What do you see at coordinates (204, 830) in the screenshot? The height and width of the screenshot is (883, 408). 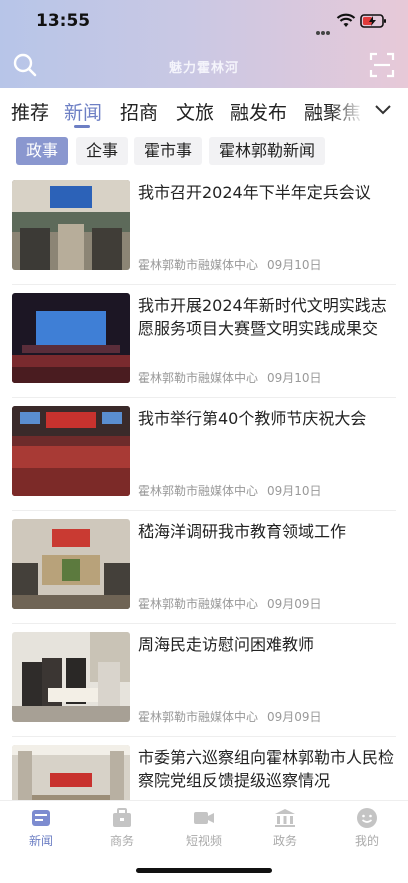 I see `nav-short-video: 短视频` at bounding box center [204, 830].